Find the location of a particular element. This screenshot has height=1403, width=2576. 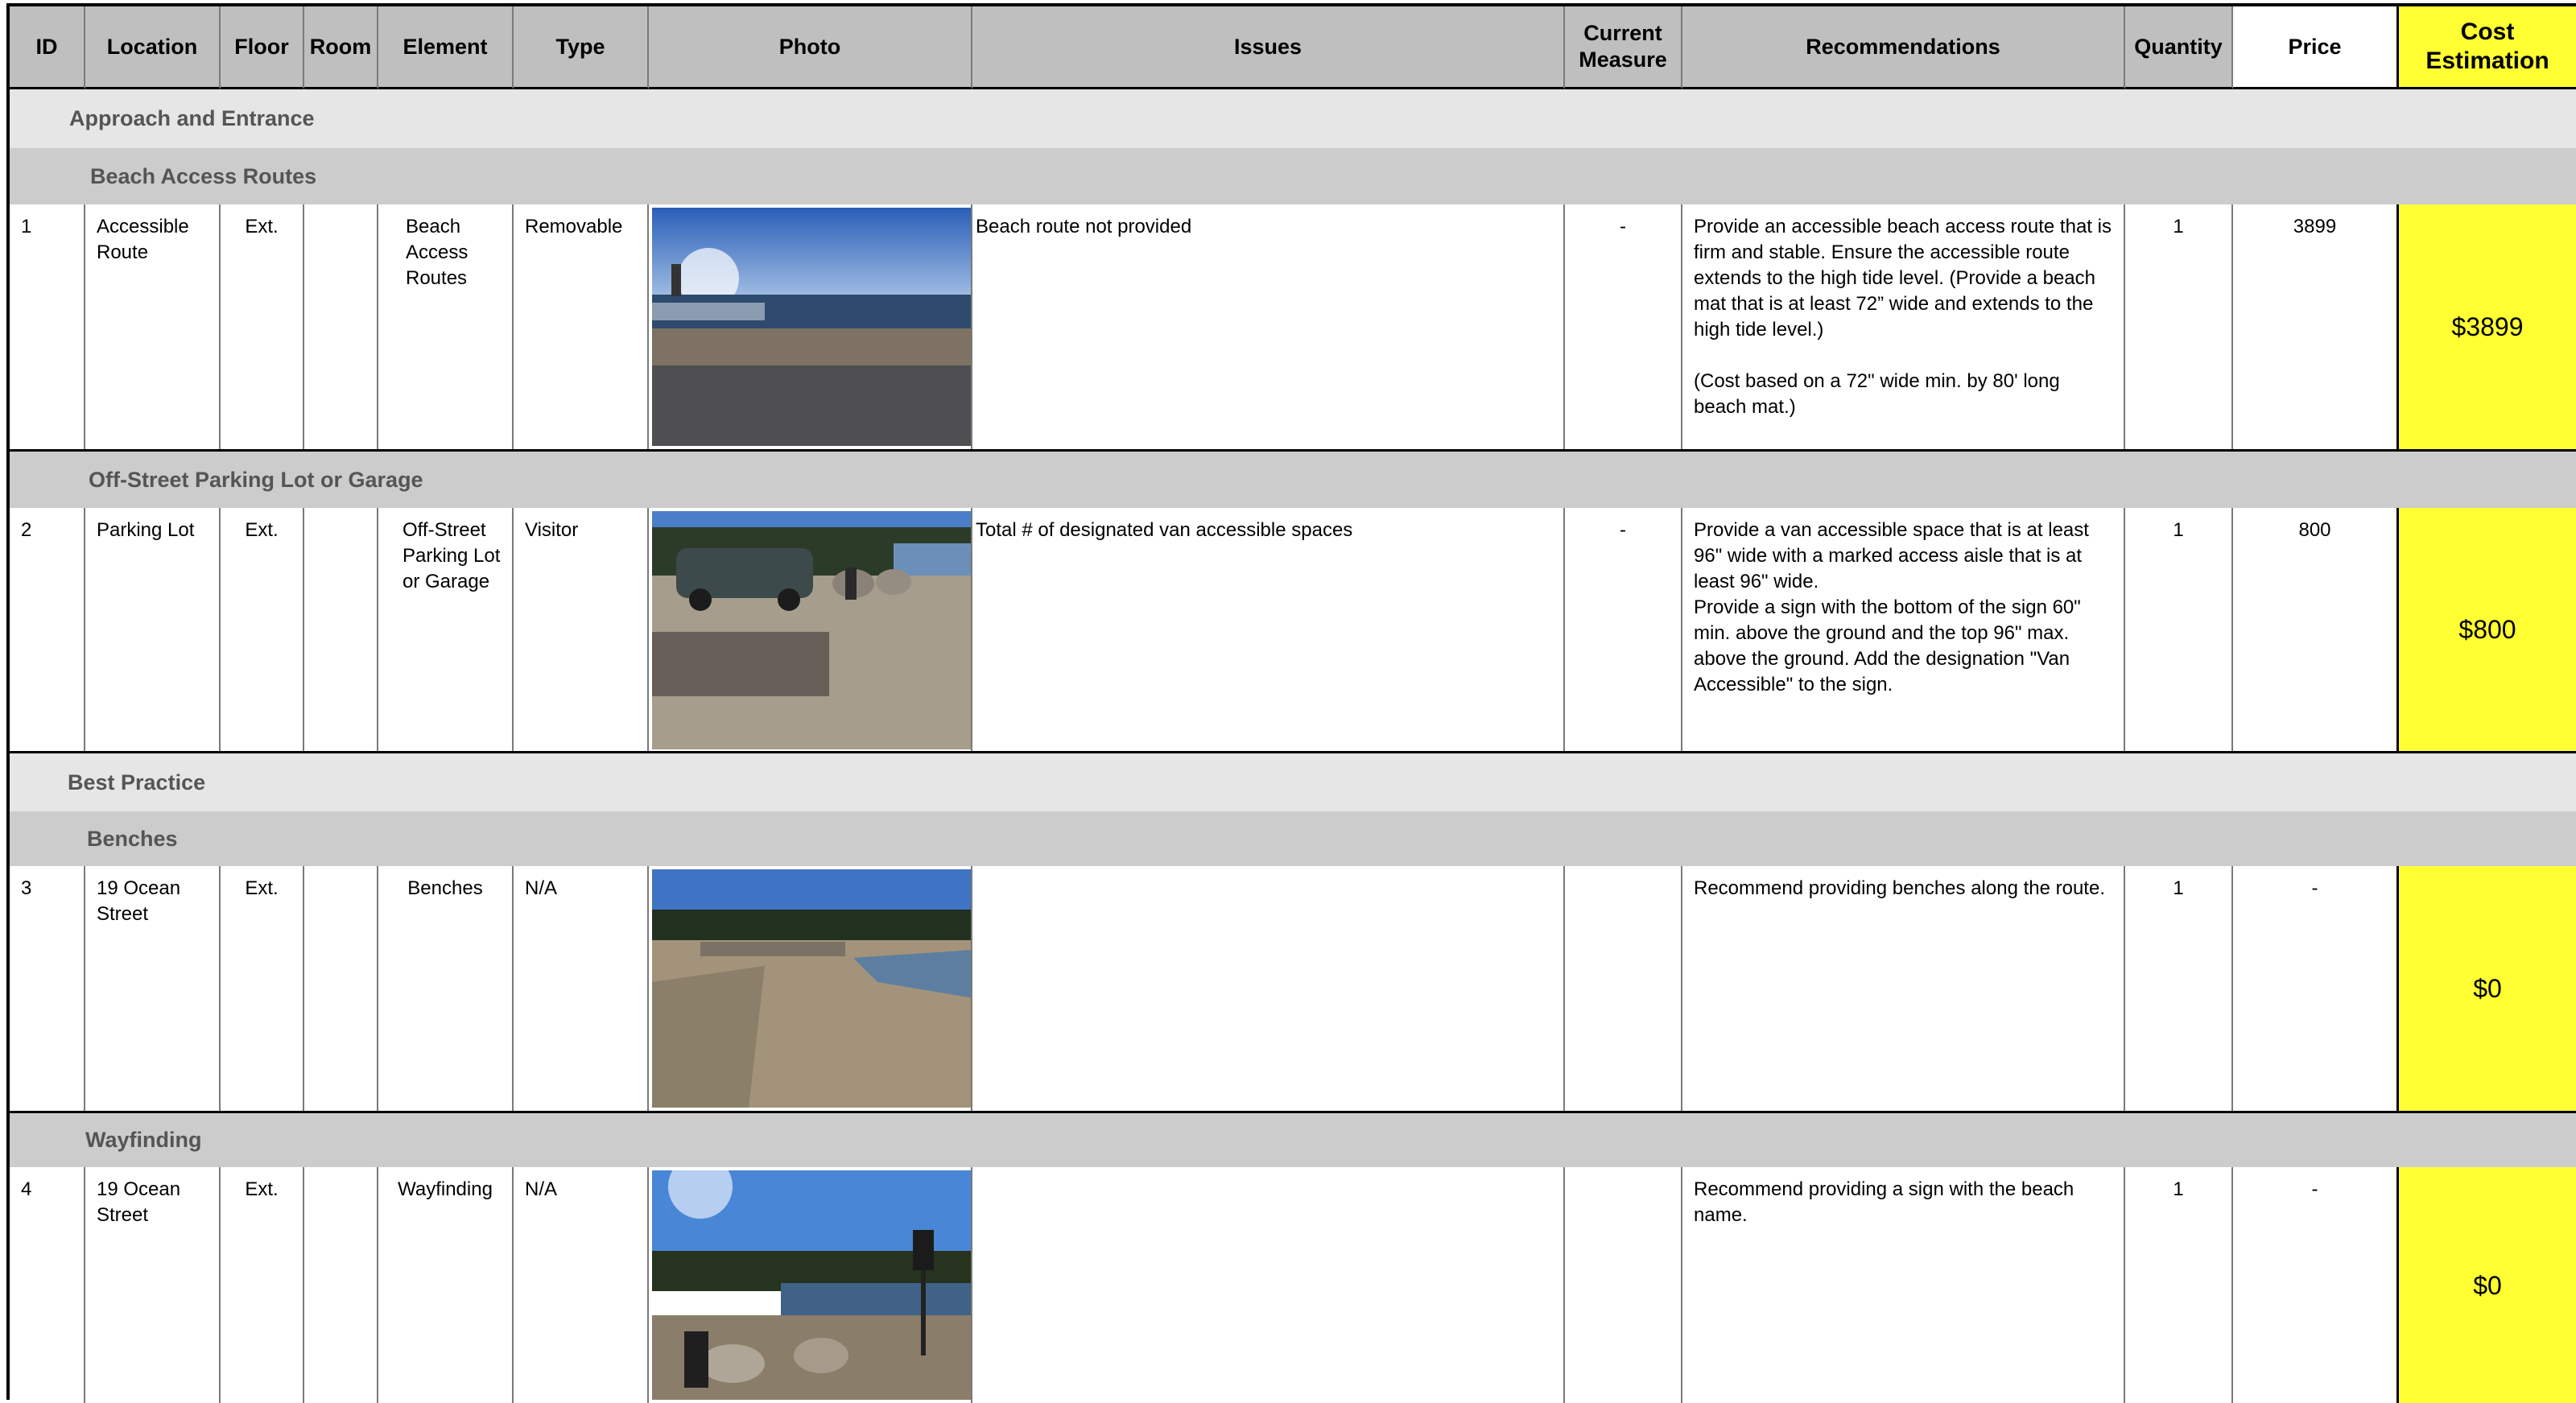

header-location: Location is located at coordinates (153, 47).